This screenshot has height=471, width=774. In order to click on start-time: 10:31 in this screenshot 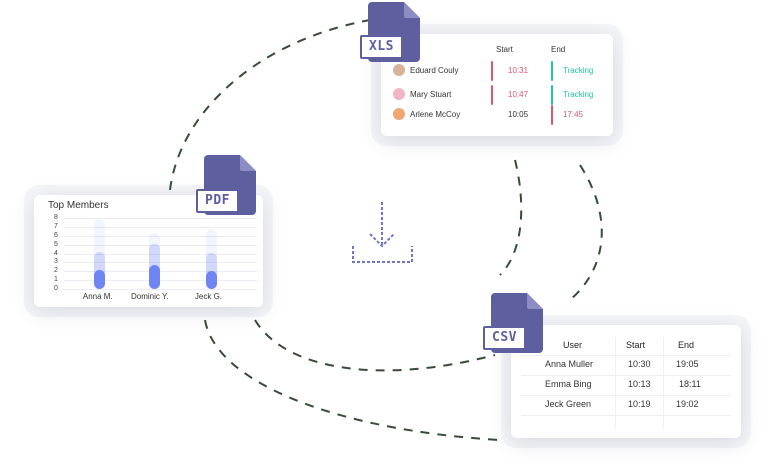, I will do `click(518, 70)`.